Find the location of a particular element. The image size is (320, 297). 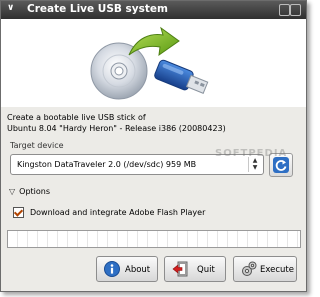

description-line-1: Create a bootable live USB stick of is located at coordinates (76, 117).